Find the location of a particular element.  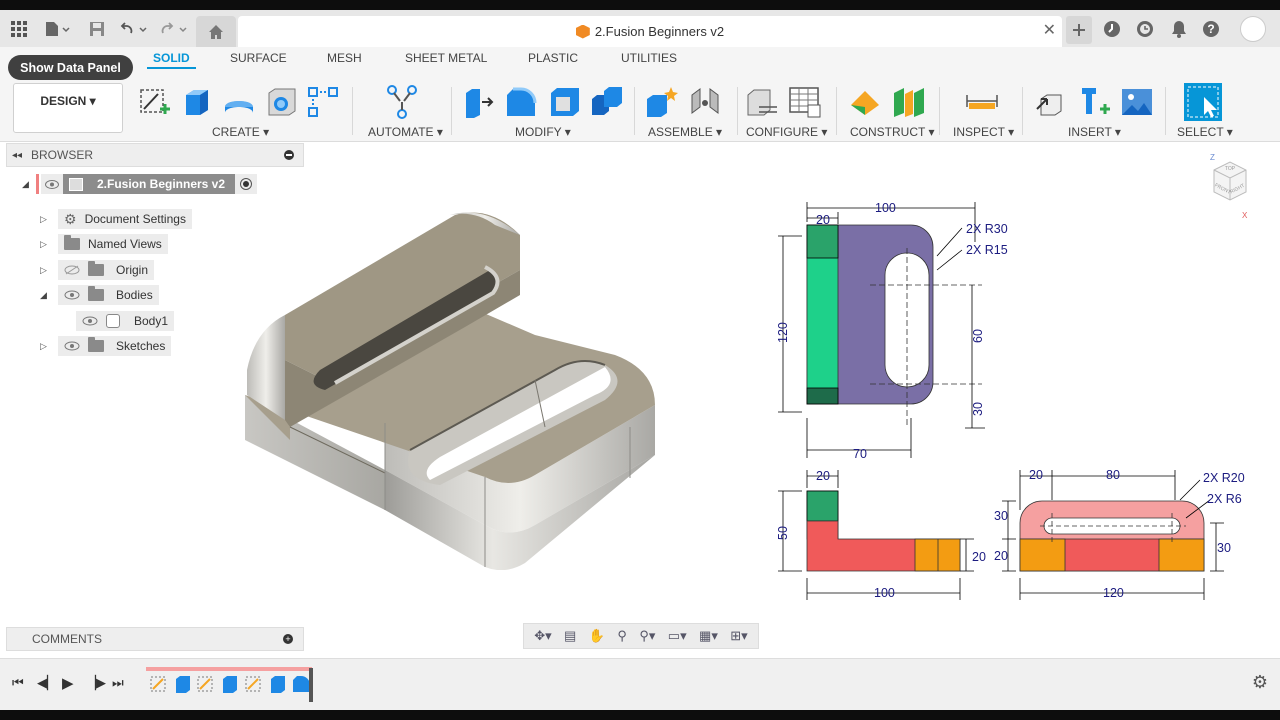

pattern-icon is located at coordinates (323, 102).